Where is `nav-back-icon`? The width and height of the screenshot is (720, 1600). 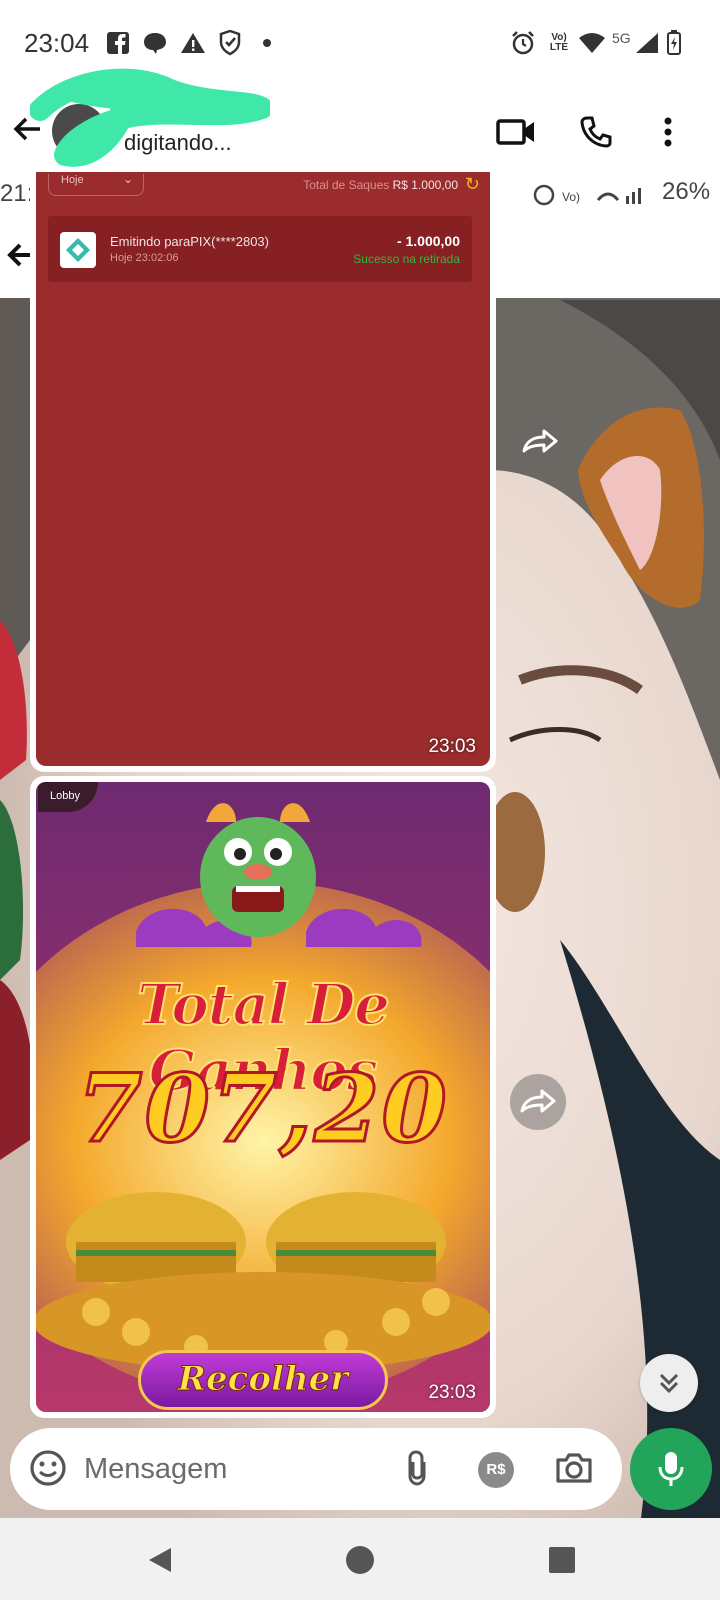
nav-back-icon is located at coordinates (160, 1560).